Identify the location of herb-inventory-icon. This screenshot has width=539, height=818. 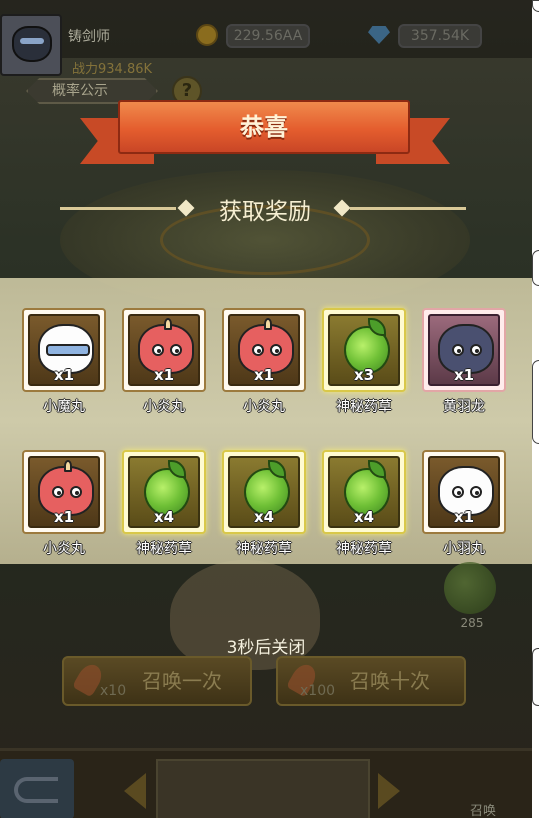
(470, 588).